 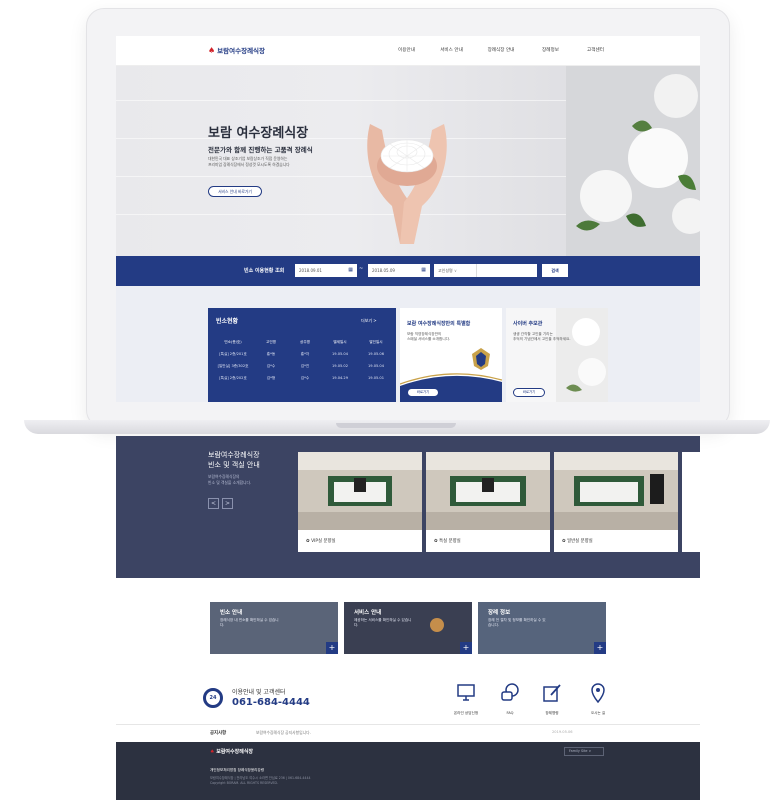 I want to click on nav-item-support: 고객센터, so click(x=595, y=50).